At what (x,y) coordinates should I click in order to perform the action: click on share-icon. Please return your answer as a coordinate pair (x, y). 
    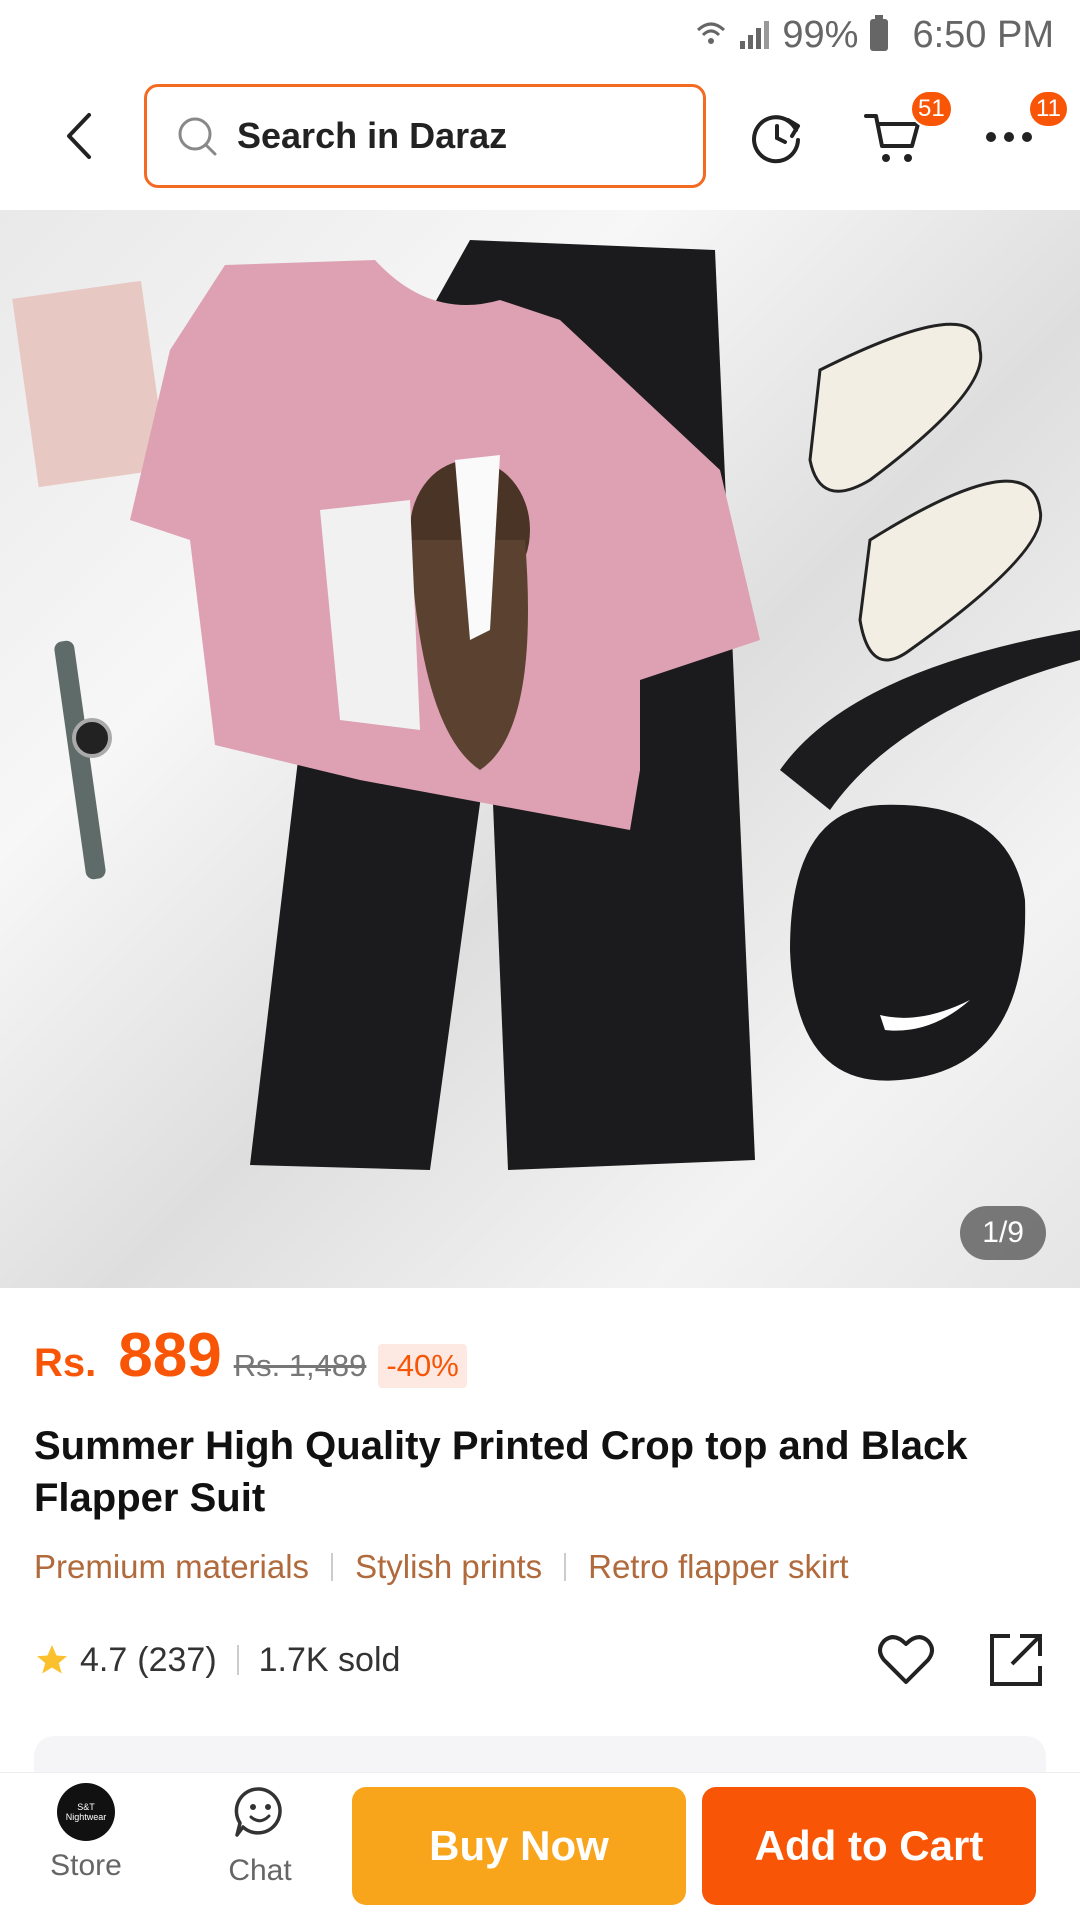
    Looking at the image, I should click on (1016, 1660).